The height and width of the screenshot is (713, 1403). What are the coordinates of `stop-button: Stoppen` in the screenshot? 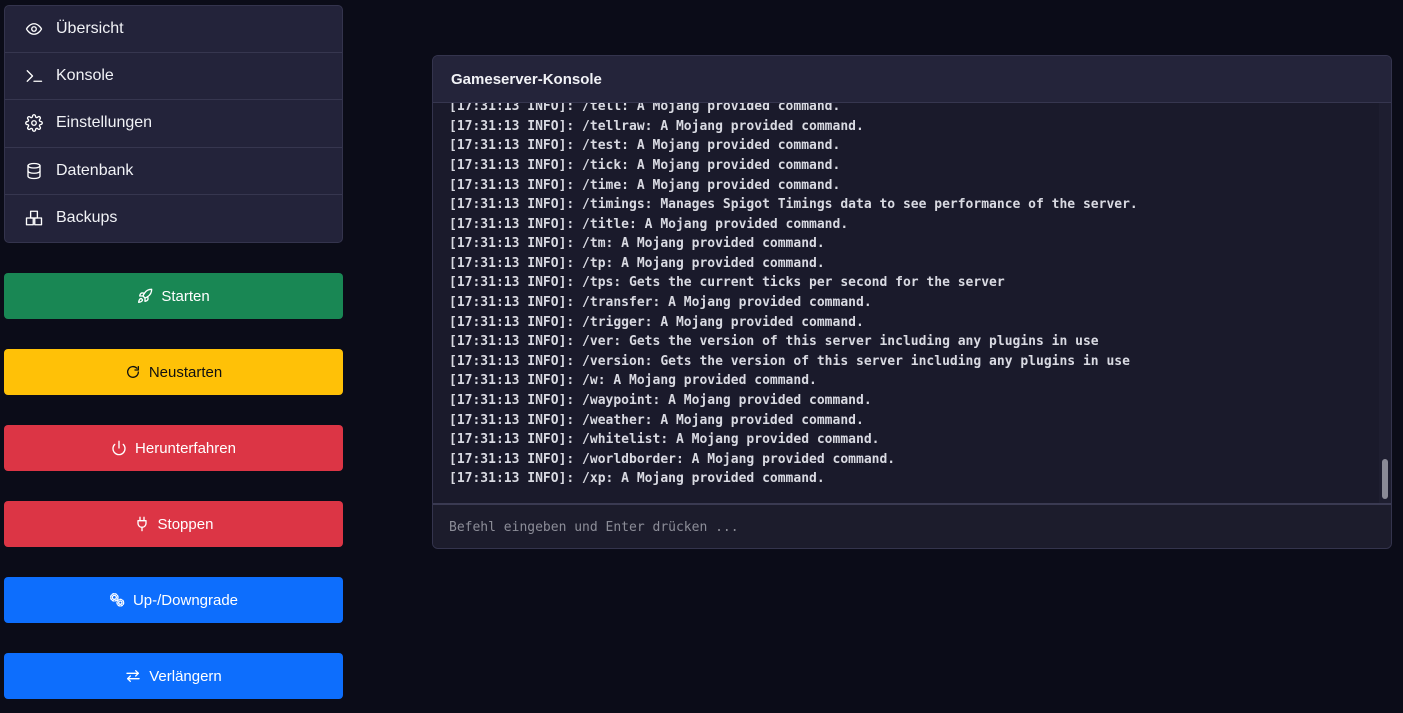 It's located at (173, 524).